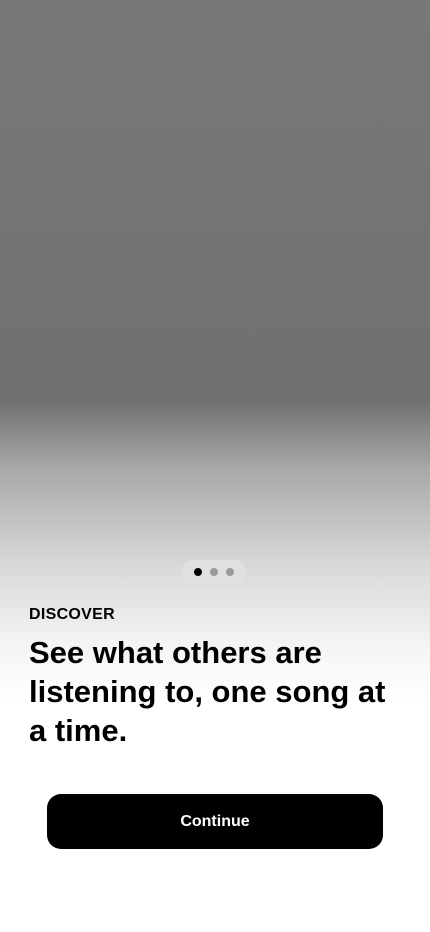 The height and width of the screenshot is (932, 430). Describe the element at coordinates (72, 614) in the screenshot. I see `section-eyebrow: DISCOVER` at that location.